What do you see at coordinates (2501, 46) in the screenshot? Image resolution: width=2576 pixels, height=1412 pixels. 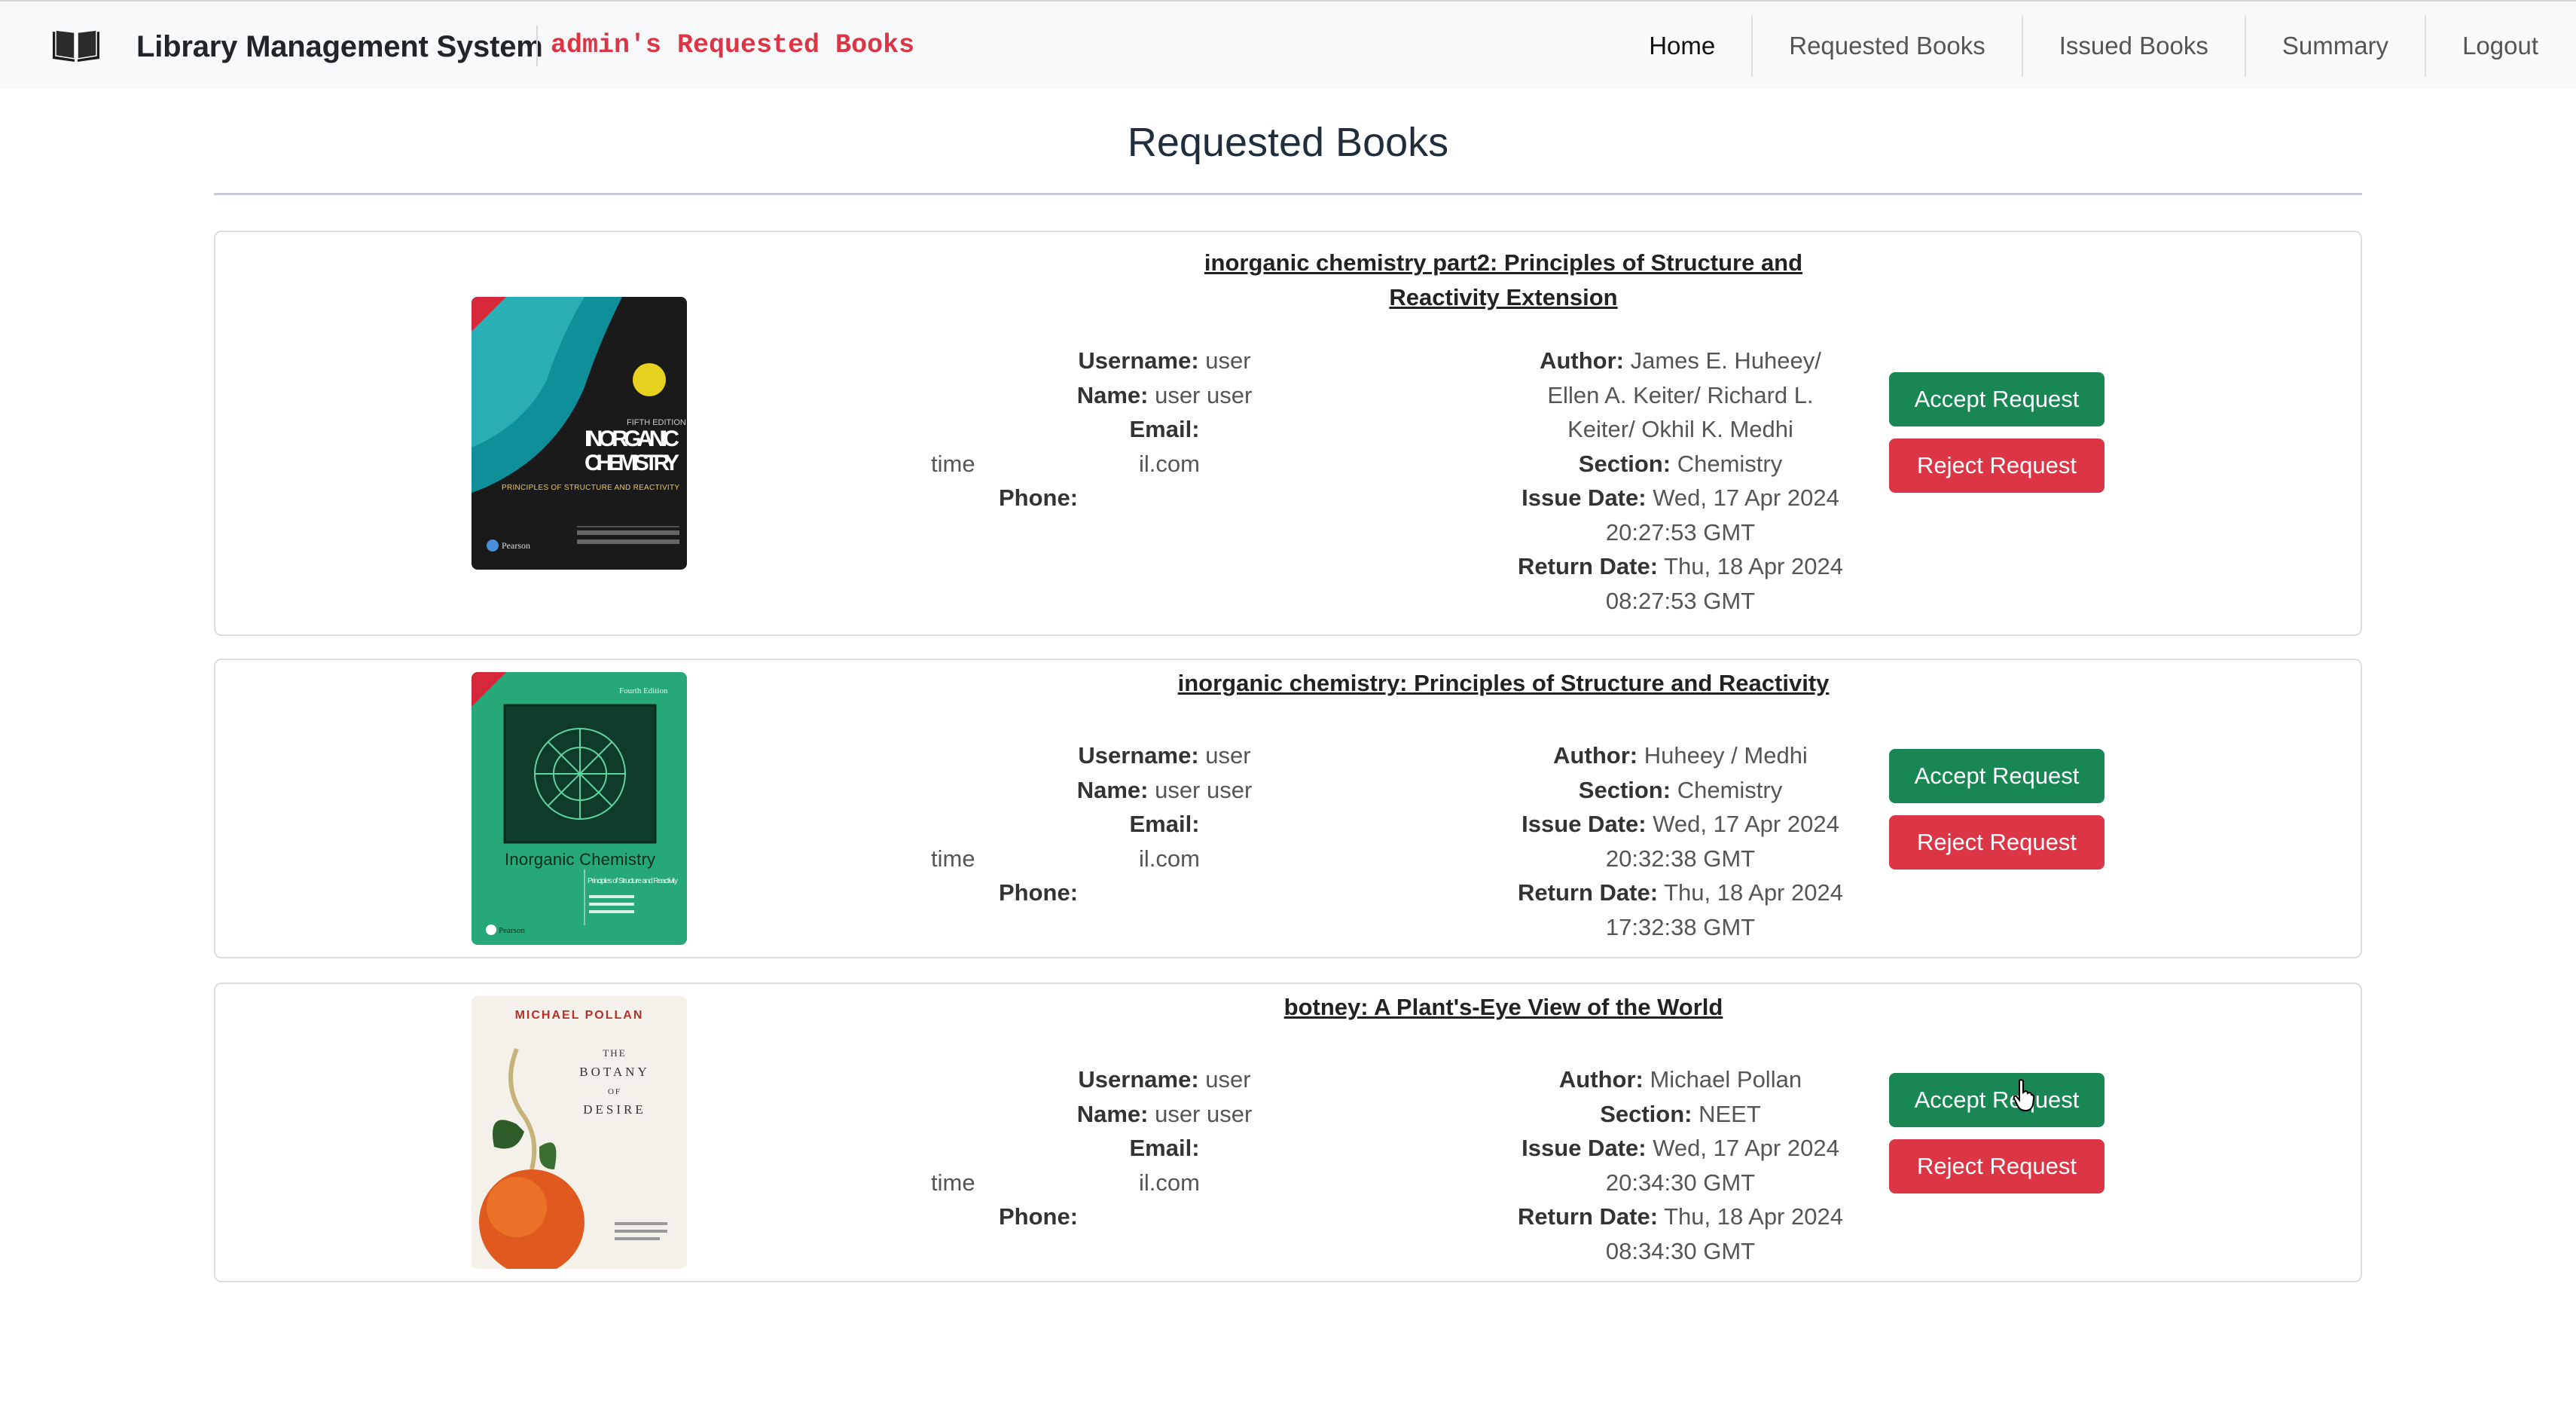 I see `nav-logout: Logout` at bounding box center [2501, 46].